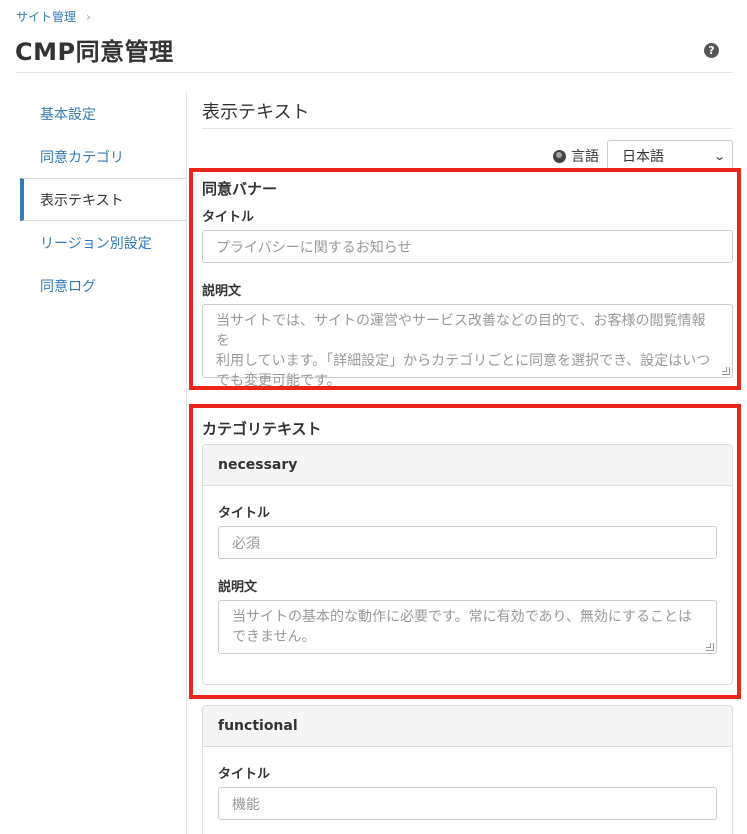  I want to click on necessary-title-label: タイトル, so click(244, 513).